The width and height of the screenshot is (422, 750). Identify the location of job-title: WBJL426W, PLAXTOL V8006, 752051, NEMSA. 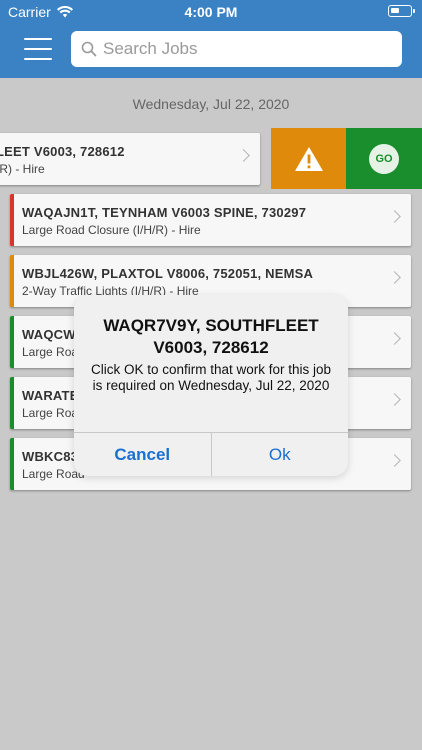
(168, 273).